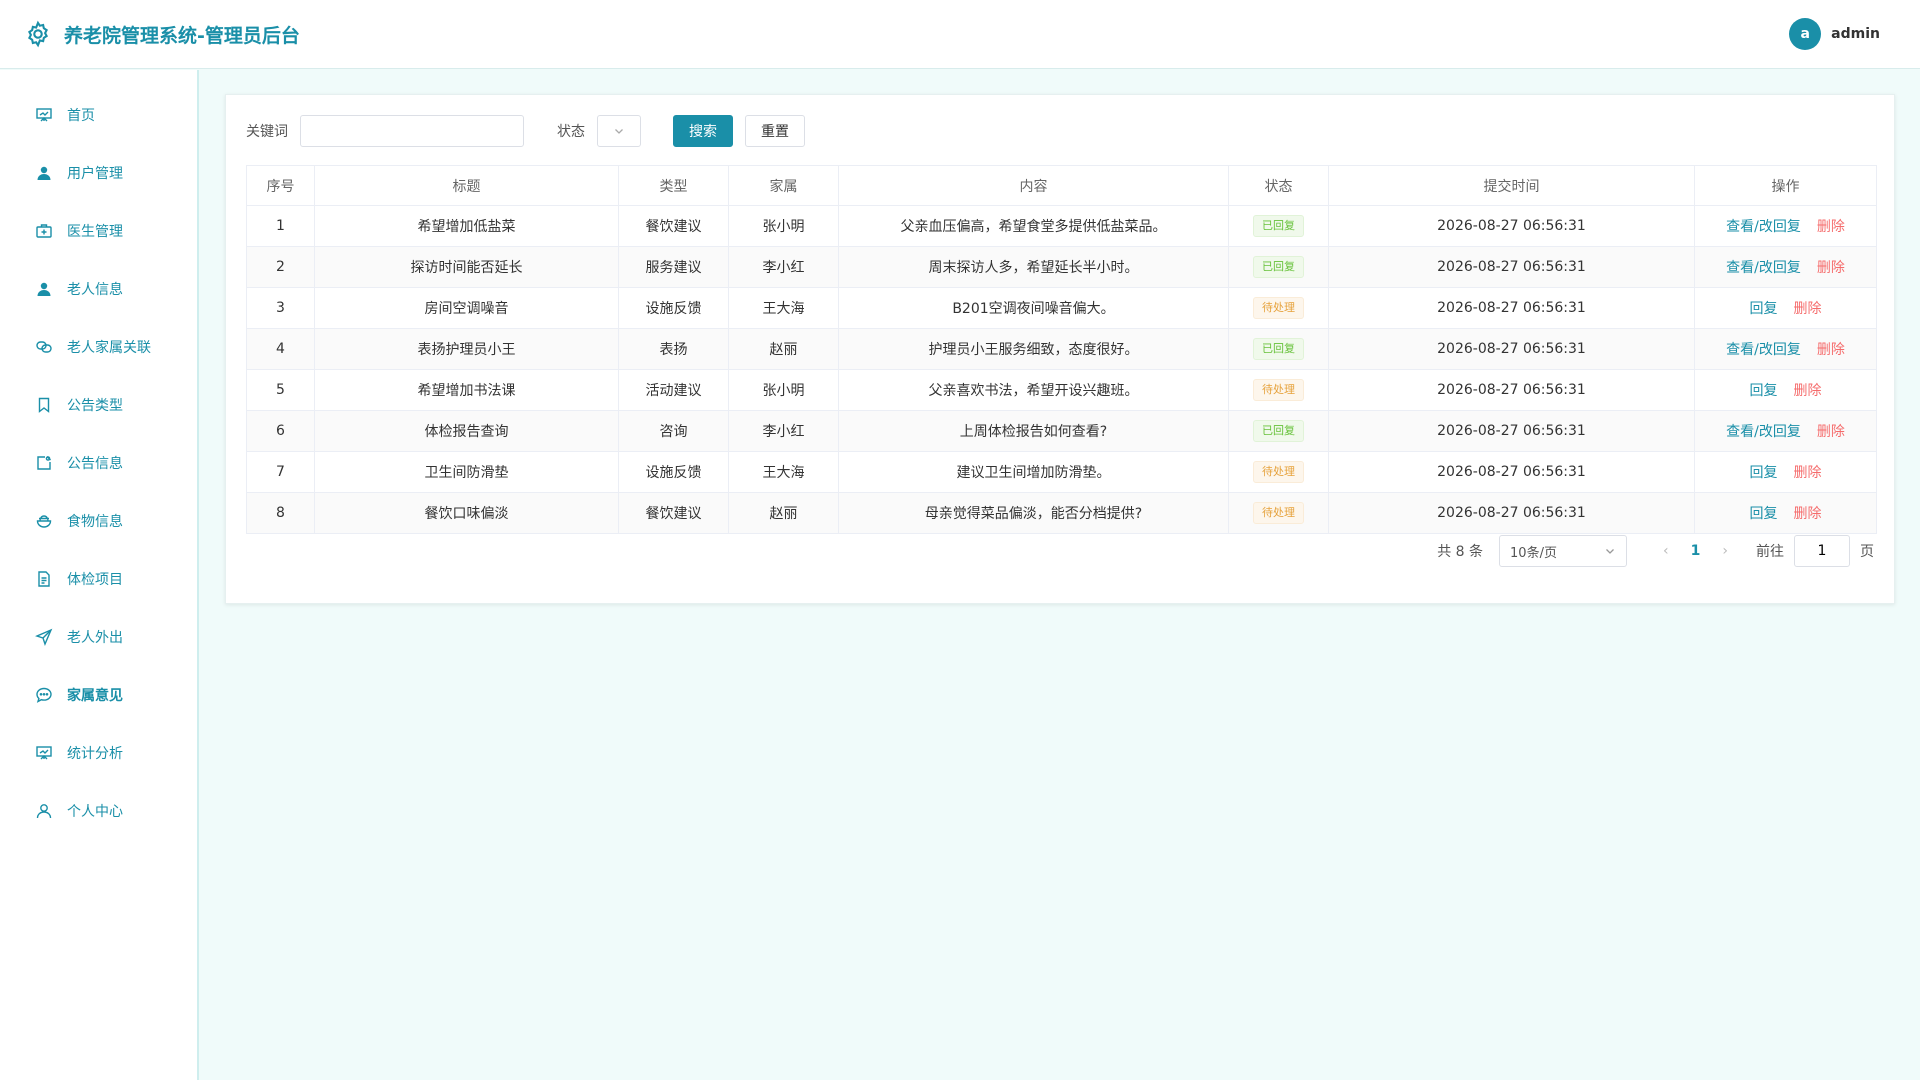 This screenshot has width=1920, height=1080. I want to click on cell-type: 设施反馈, so click(673, 472).